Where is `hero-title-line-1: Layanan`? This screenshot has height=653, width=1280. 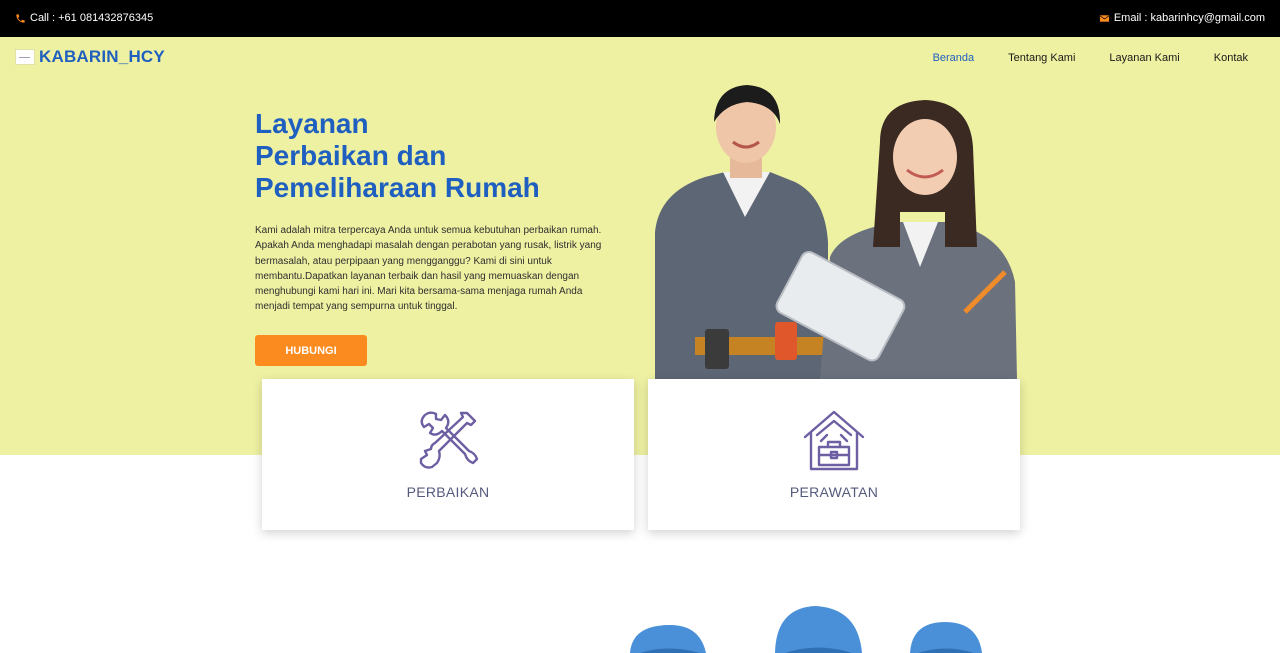 hero-title-line-1: Layanan is located at coordinates (312, 123).